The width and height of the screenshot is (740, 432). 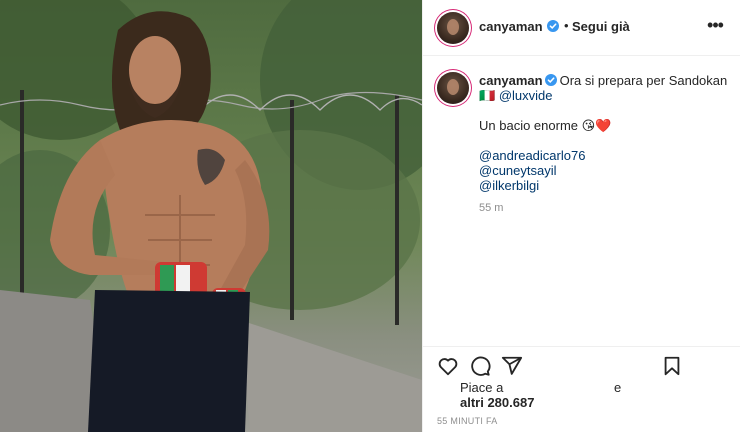 I want to click on author-username: canyaman, so click(x=511, y=26).